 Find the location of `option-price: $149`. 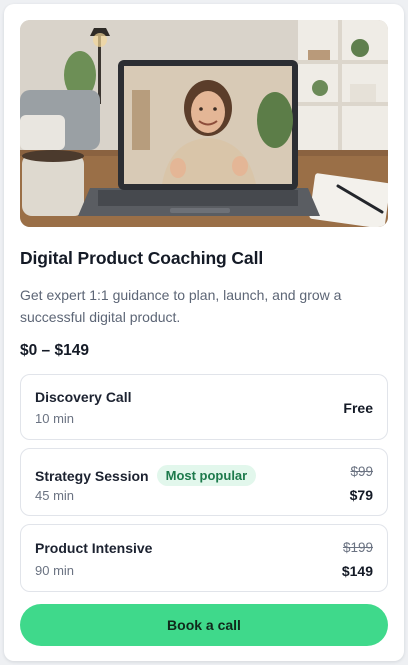

option-price: $149 is located at coordinates (357, 571).